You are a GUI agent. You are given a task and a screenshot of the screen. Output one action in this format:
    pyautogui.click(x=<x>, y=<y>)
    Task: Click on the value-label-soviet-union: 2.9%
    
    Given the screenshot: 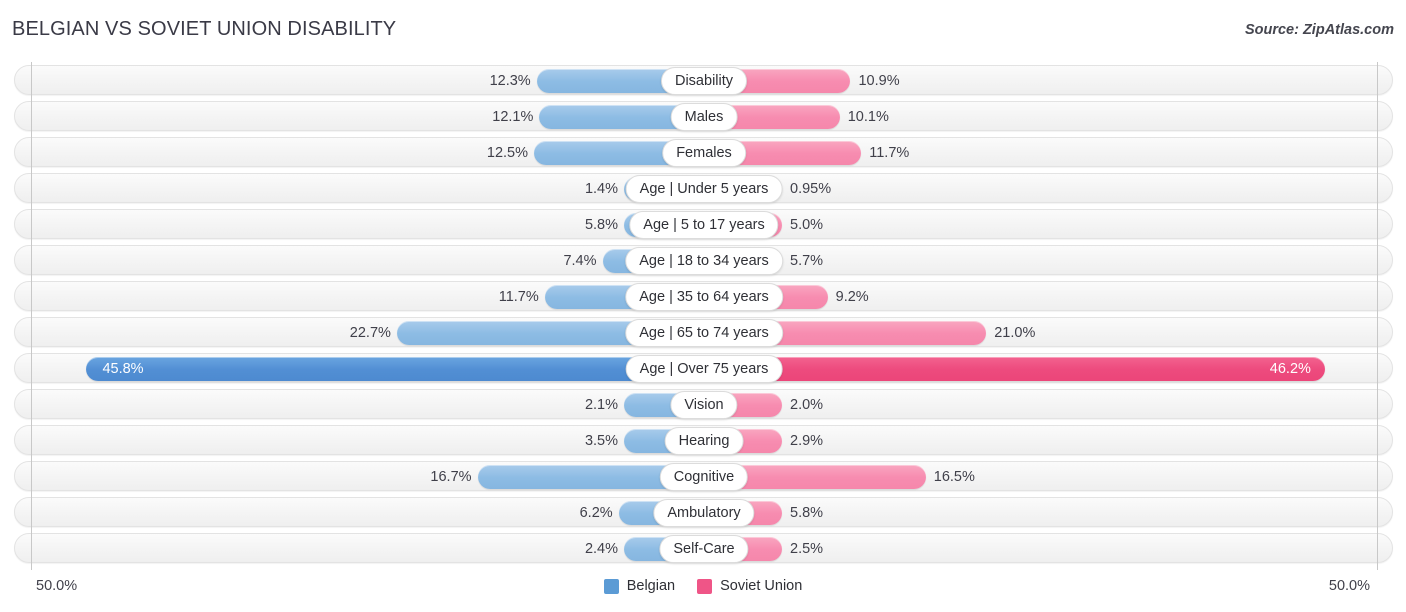 What is the action you would take?
    pyautogui.click(x=807, y=441)
    